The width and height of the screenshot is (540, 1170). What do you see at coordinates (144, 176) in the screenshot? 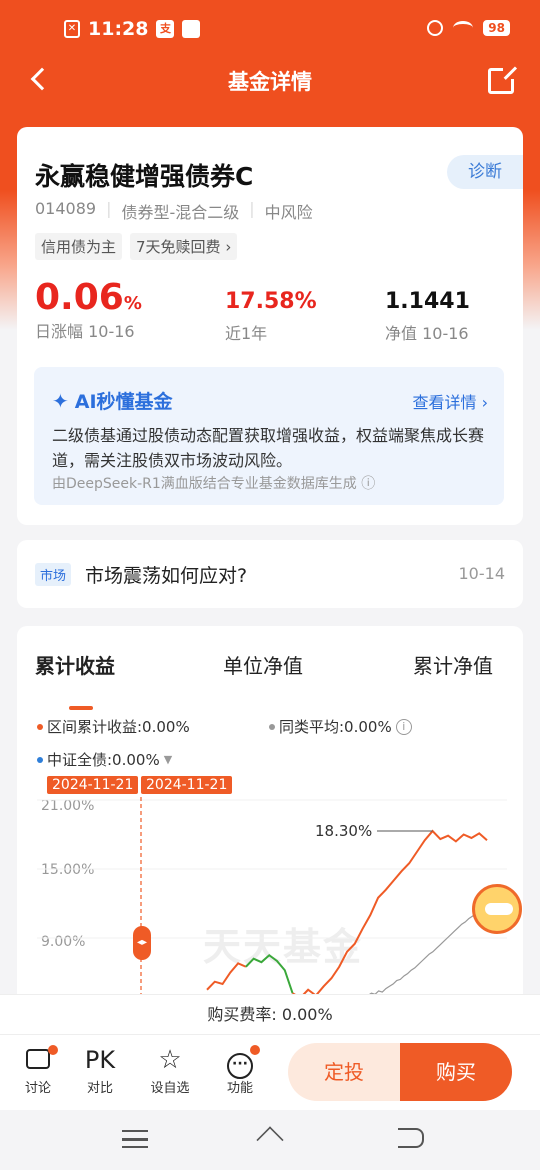
I see `fund-name: 永赢稳健增强债券C` at bounding box center [144, 176].